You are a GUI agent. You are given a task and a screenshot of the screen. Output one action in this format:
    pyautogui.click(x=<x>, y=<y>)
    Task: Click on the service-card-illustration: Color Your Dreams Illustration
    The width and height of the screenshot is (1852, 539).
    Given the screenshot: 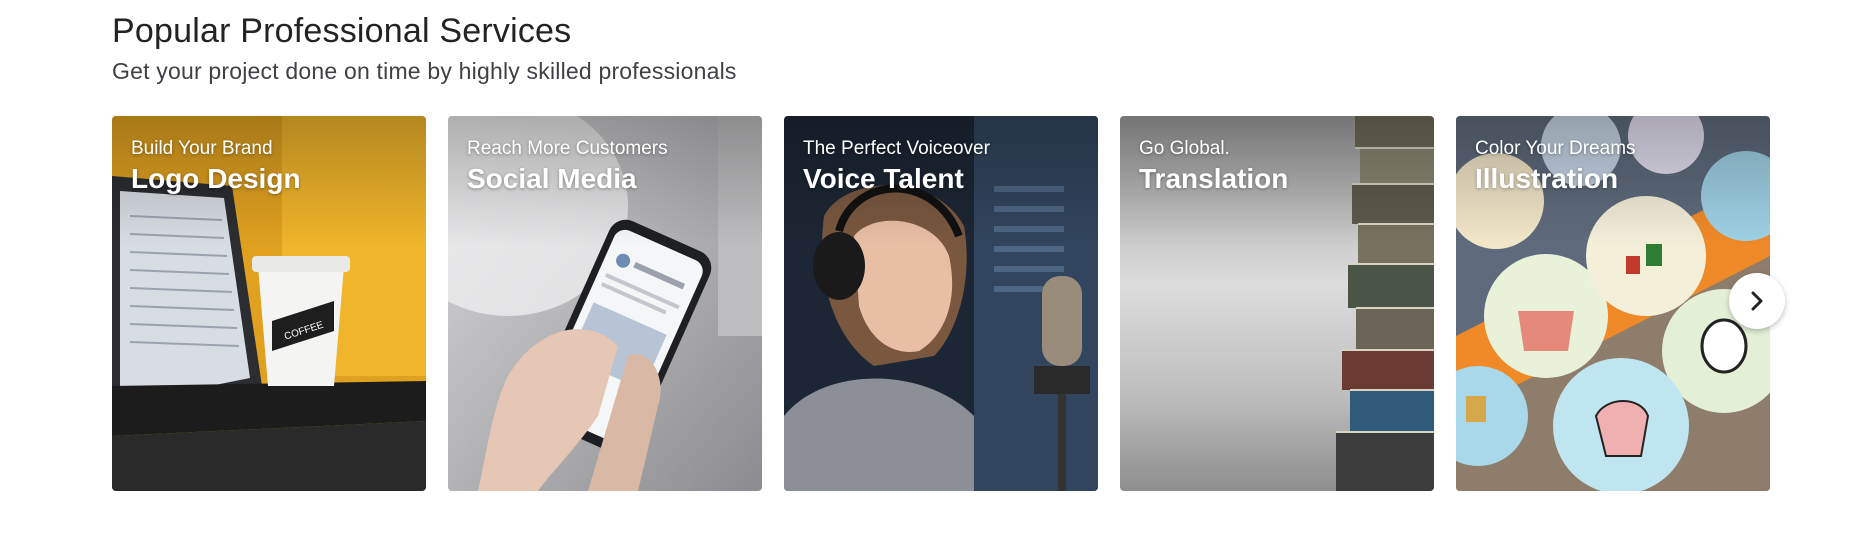 What is the action you would take?
    pyautogui.click(x=1613, y=303)
    